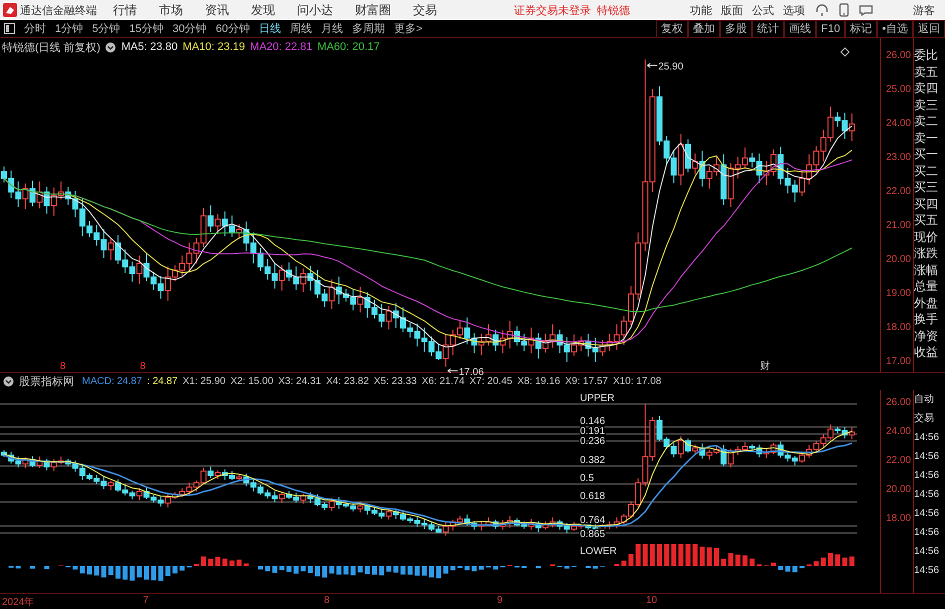  I want to click on toolbar-button: 画线, so click(800, 29).